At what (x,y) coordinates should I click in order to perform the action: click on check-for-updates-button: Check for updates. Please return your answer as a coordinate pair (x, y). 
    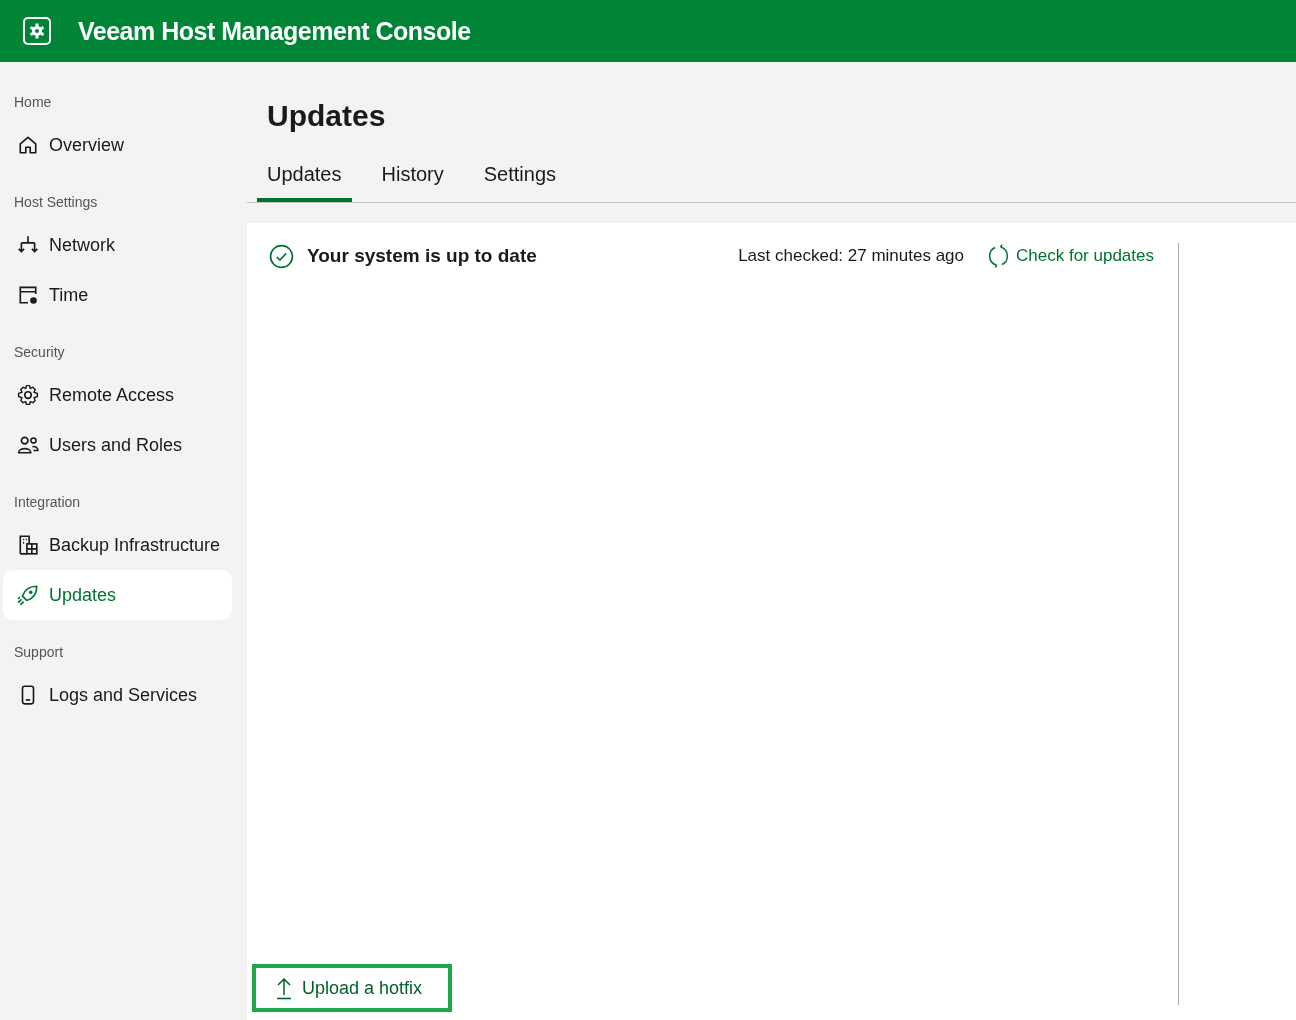
    Looking at the image, I should click on (1070, 256).